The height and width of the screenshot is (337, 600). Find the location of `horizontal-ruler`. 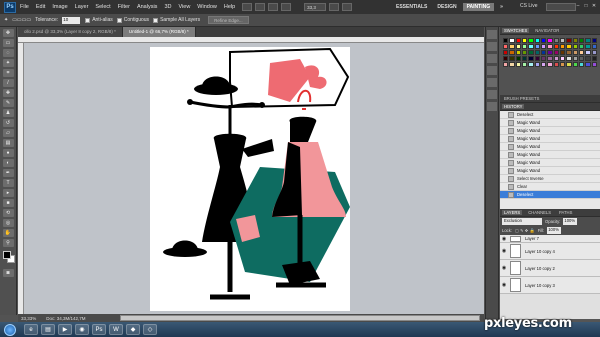

horizontal-ruler is located at coordinates (251, 40).